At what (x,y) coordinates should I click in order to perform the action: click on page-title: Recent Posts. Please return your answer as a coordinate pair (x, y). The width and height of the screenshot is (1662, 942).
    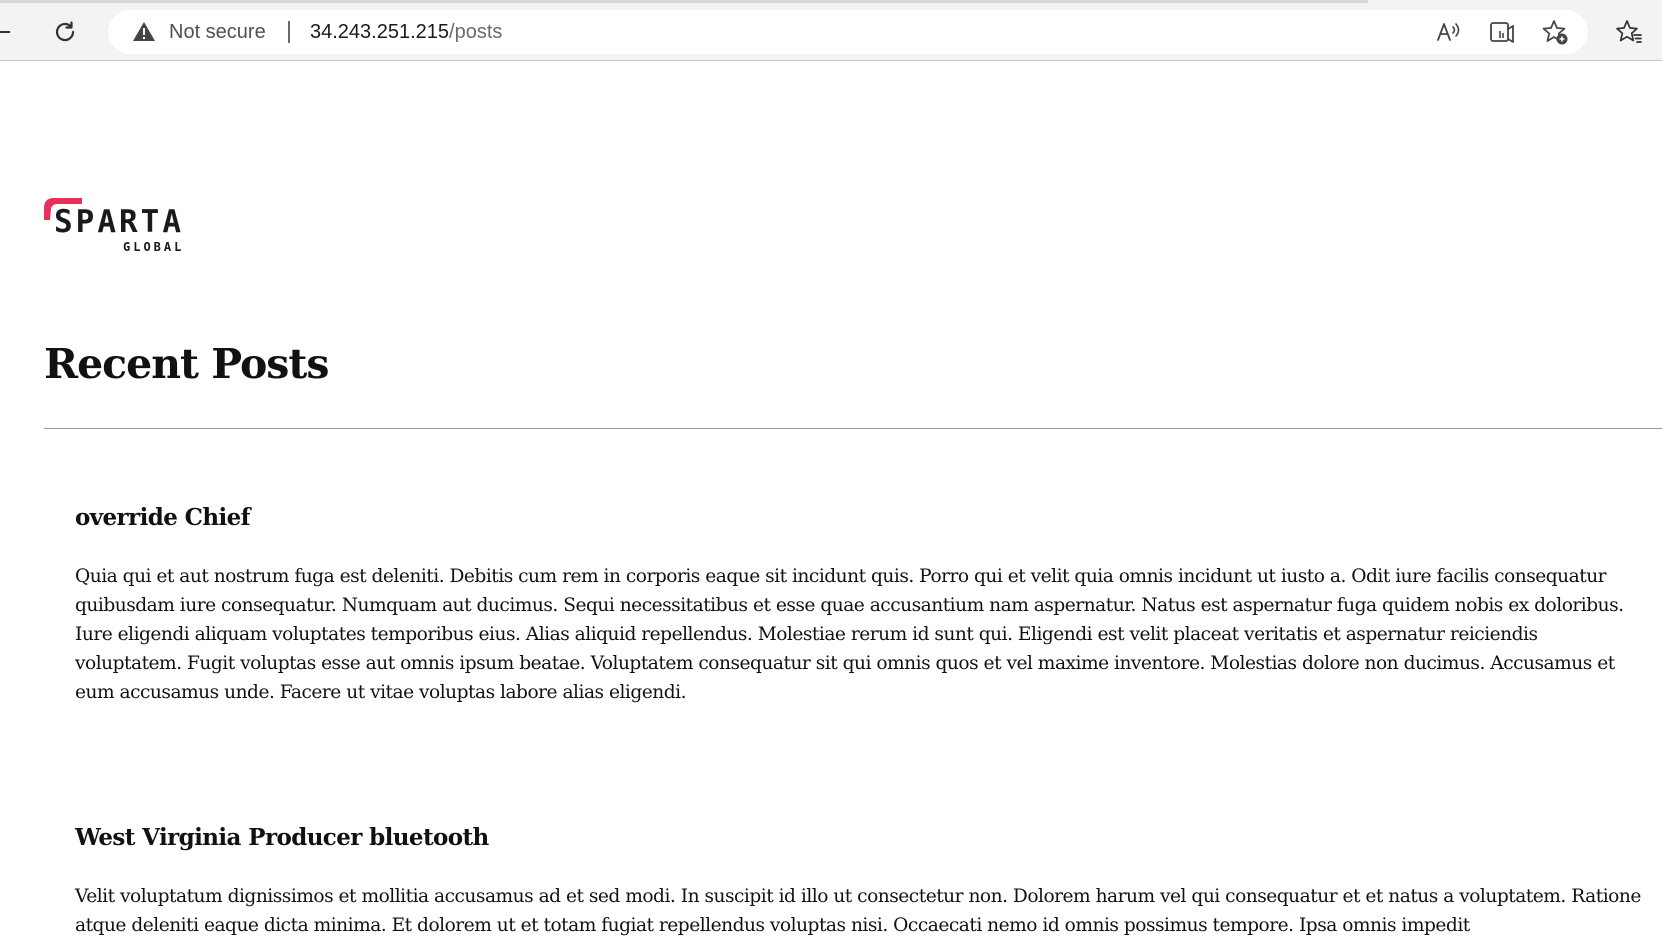
    Looking at the image, I should click on (186, 364).